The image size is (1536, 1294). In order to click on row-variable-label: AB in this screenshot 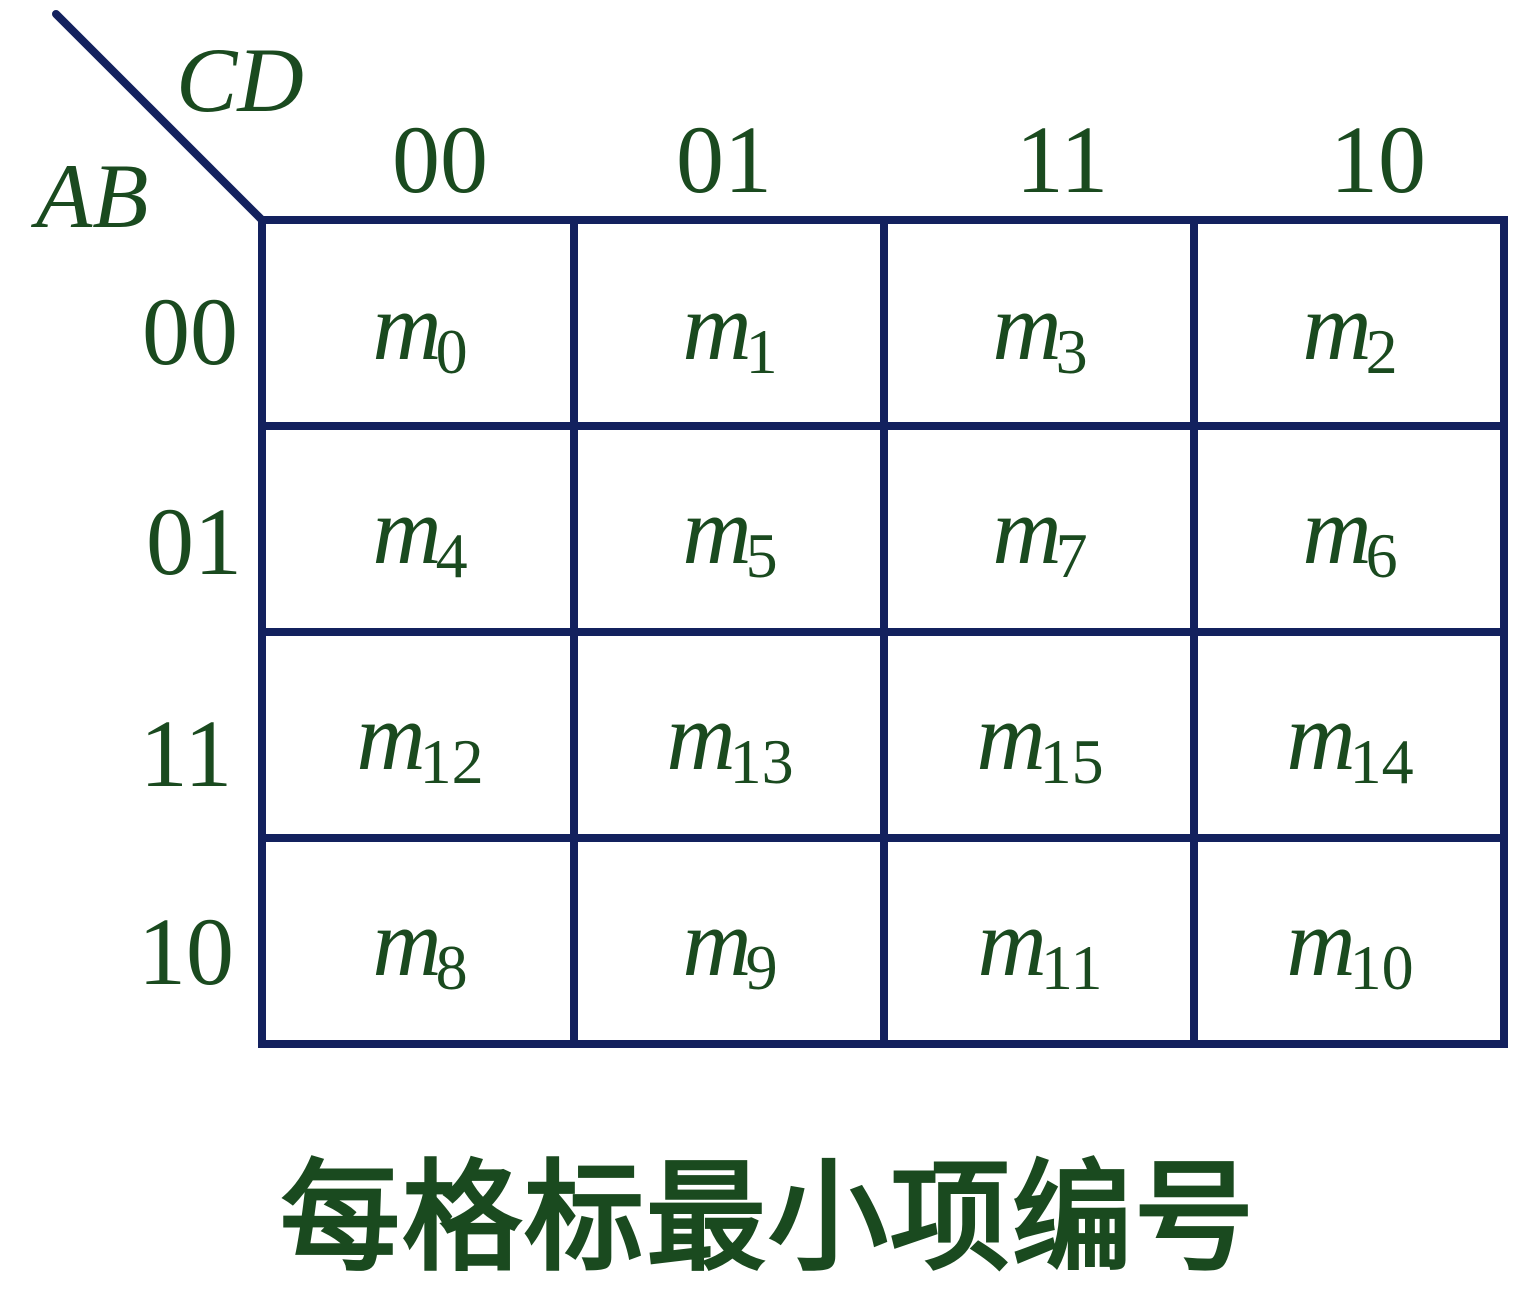, I will do `click(92, 196)`.